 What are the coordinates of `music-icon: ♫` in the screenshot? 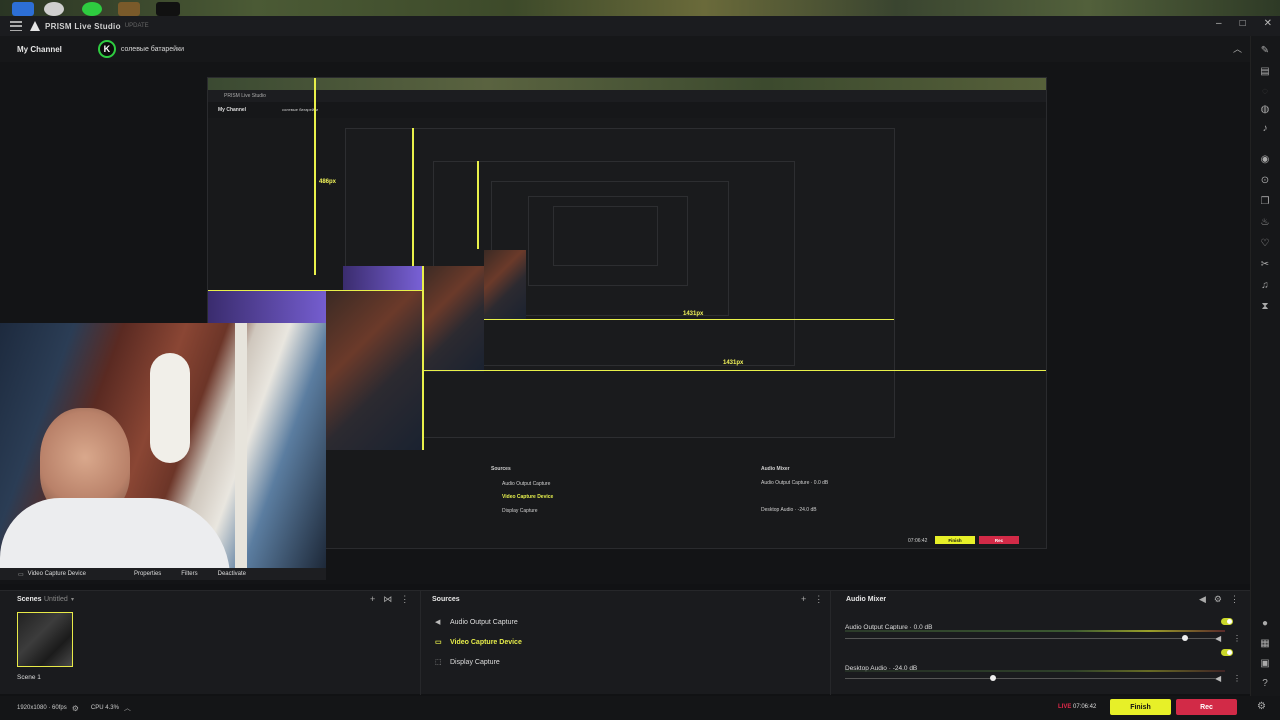 It's located at (1265, 285).